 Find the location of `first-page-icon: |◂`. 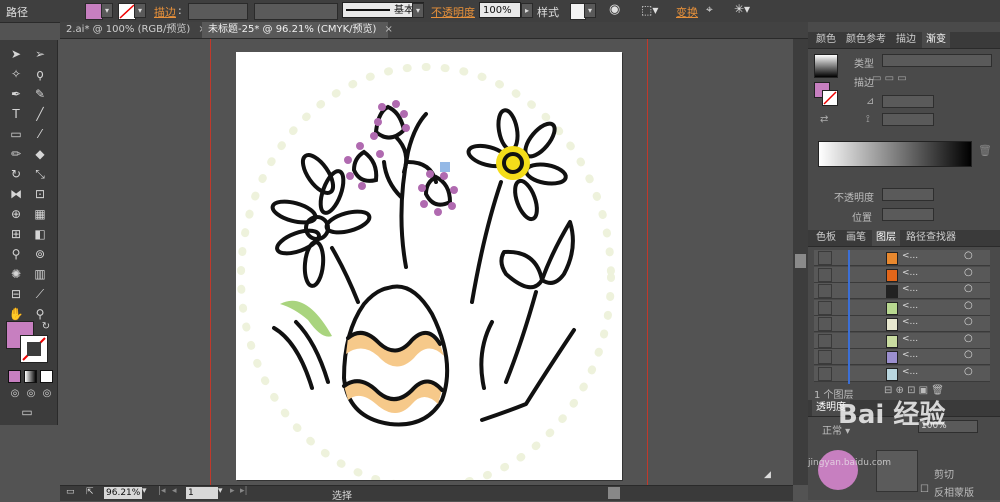

first-page-icon: |◂ is located at coordinates (162, 491).